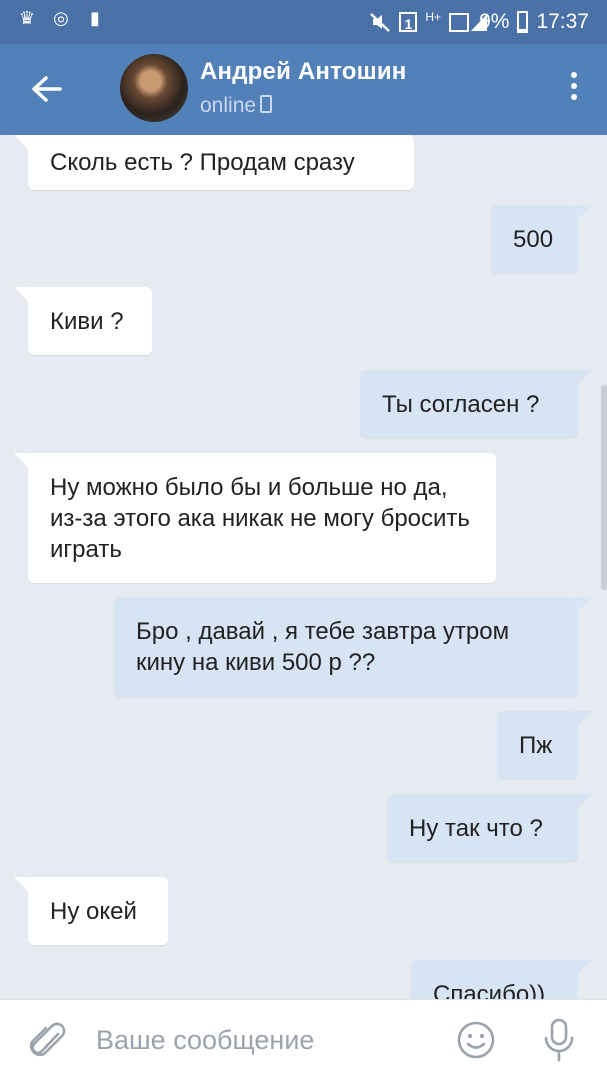 This screenshot has width=607, height=1081. What do you see at coordinates (468, 22) in the screenshot?
I see `signal-icon` at bounding box center [468, 22].